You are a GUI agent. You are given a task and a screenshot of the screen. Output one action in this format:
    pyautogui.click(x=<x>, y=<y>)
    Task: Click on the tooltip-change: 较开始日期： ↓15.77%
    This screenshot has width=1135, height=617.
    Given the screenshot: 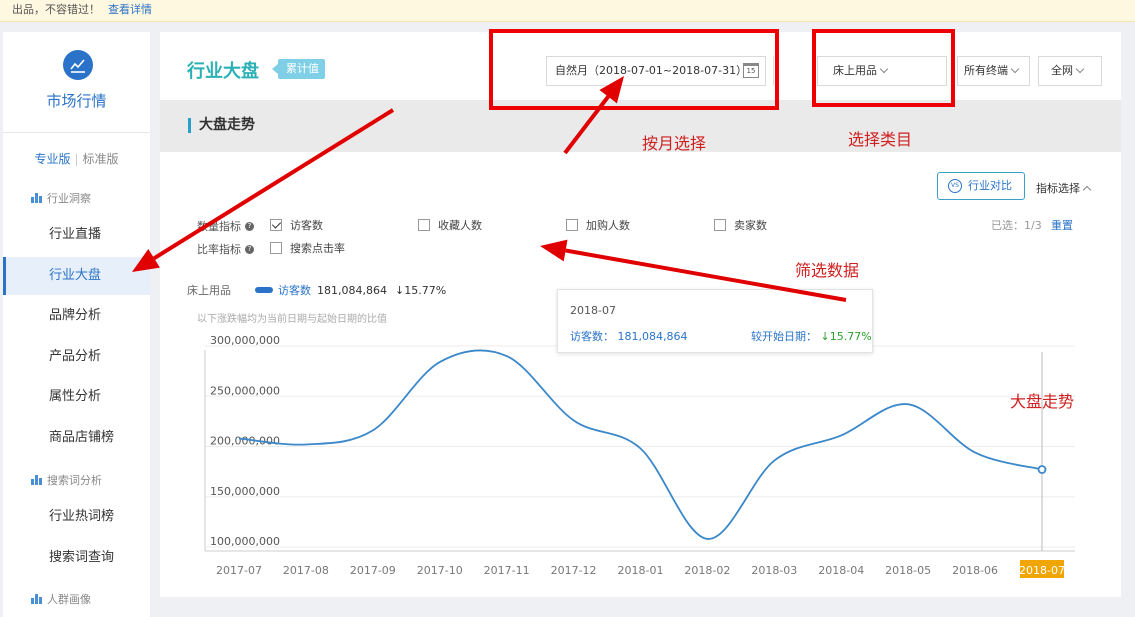 What is the action you would take?
    pyautogui.click(x=811, y=336)
    